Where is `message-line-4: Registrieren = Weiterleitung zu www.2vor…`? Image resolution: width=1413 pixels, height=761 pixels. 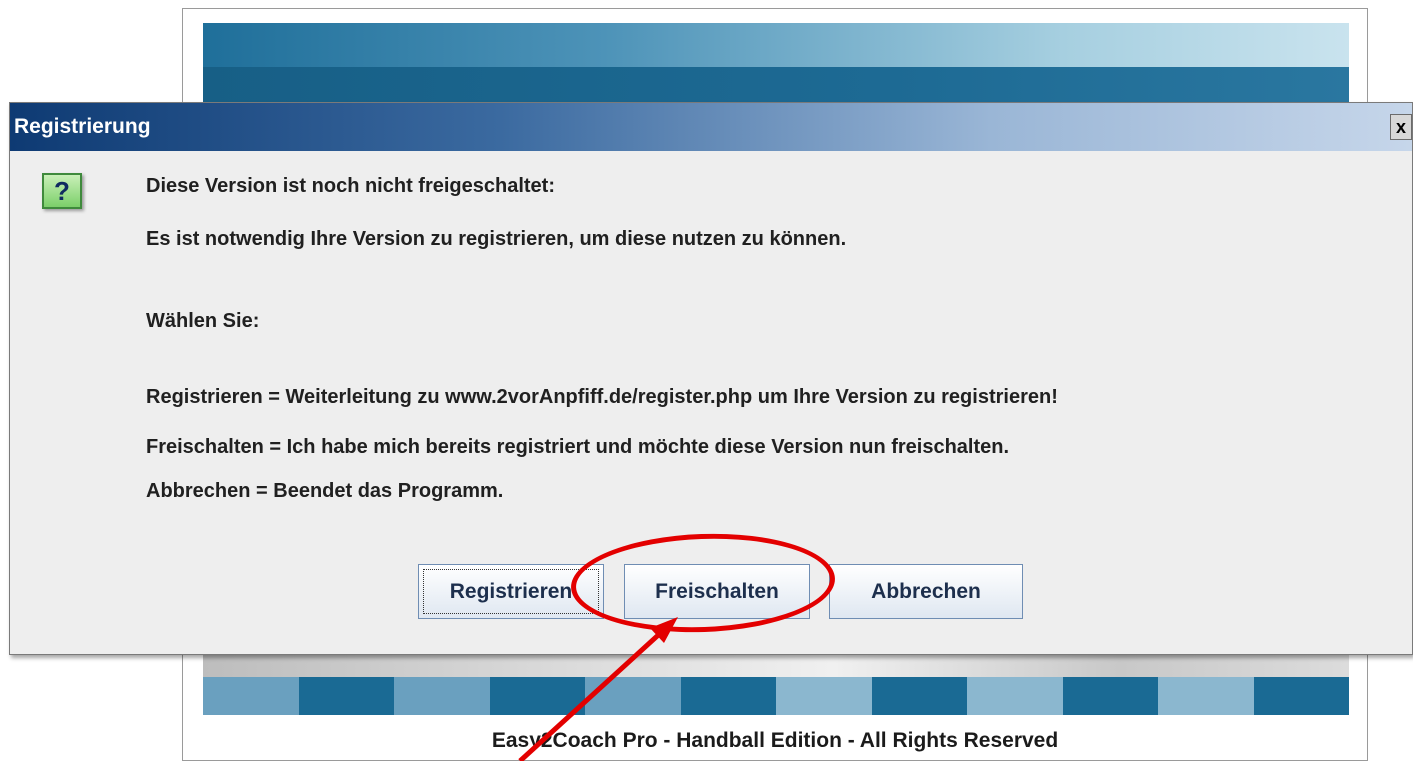
message-line-4: Registrieren = Weiterleitung zu www.2vor… is located at coordinates (602, 397).